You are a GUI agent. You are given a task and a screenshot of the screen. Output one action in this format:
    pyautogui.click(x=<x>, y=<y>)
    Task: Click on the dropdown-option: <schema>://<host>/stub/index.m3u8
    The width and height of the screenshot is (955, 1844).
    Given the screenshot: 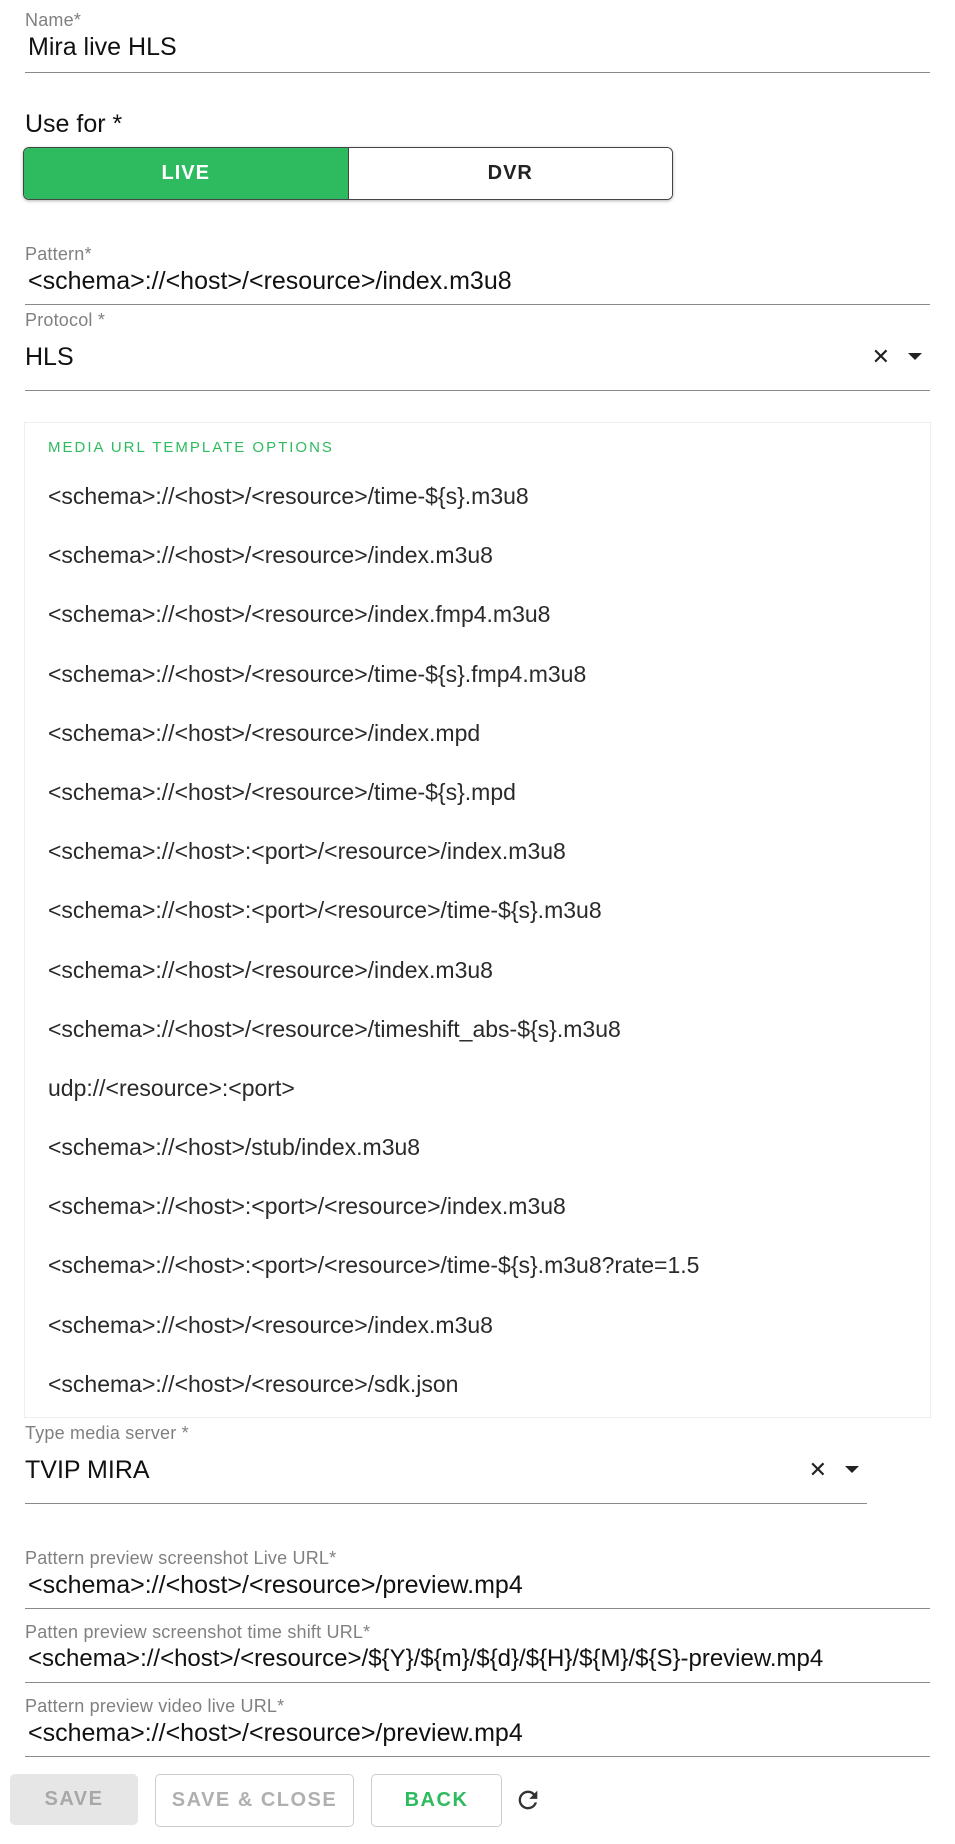 What is the action you would take?
    pyautogui.click(x=477, y=1156)
    